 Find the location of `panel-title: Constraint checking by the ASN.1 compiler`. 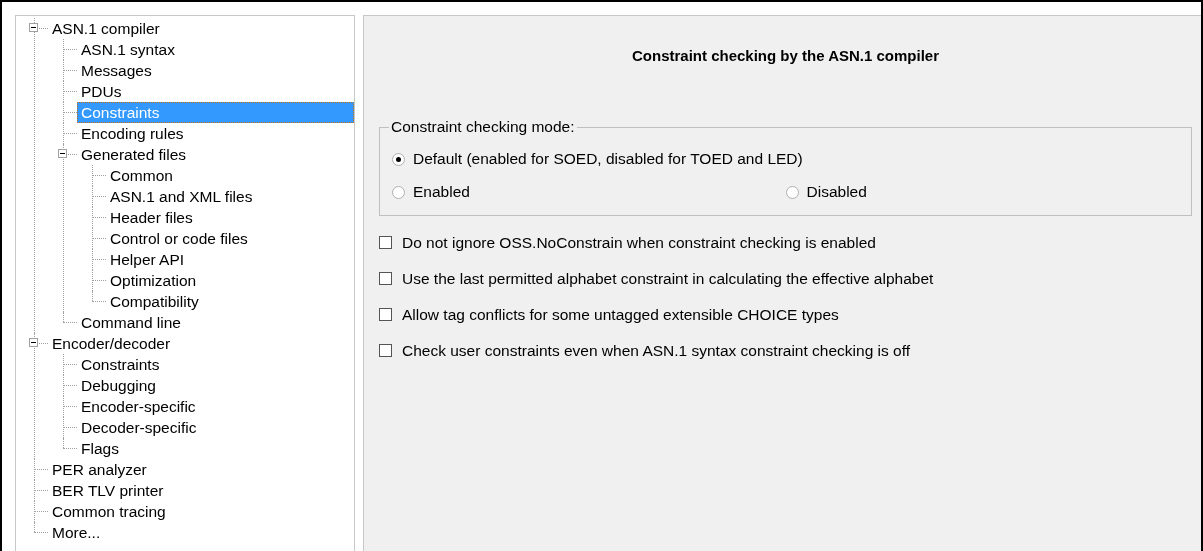

panel-title: Constraint checking by the ASN.1 compiler is located at coordinates (785, 55).